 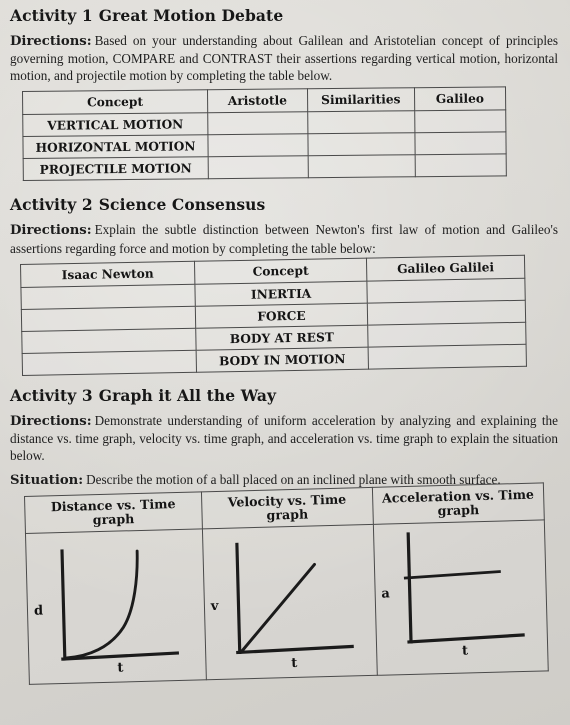 What do you see at coordinates (278, 608) in the screenshot?
I see `velocity-line` at bounding box center [278, 608].